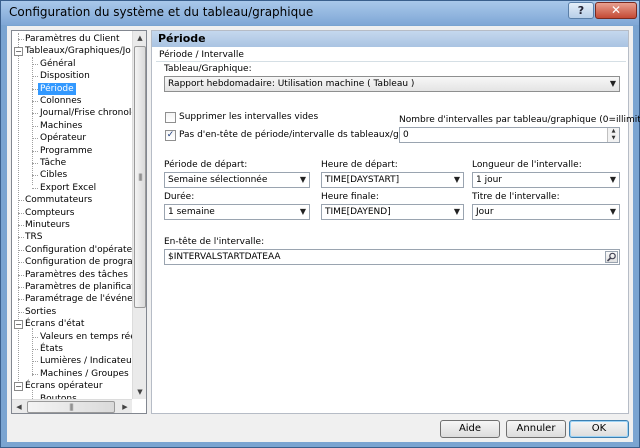  I want to click on spin-up-icon: ▲, so click(613, 131).